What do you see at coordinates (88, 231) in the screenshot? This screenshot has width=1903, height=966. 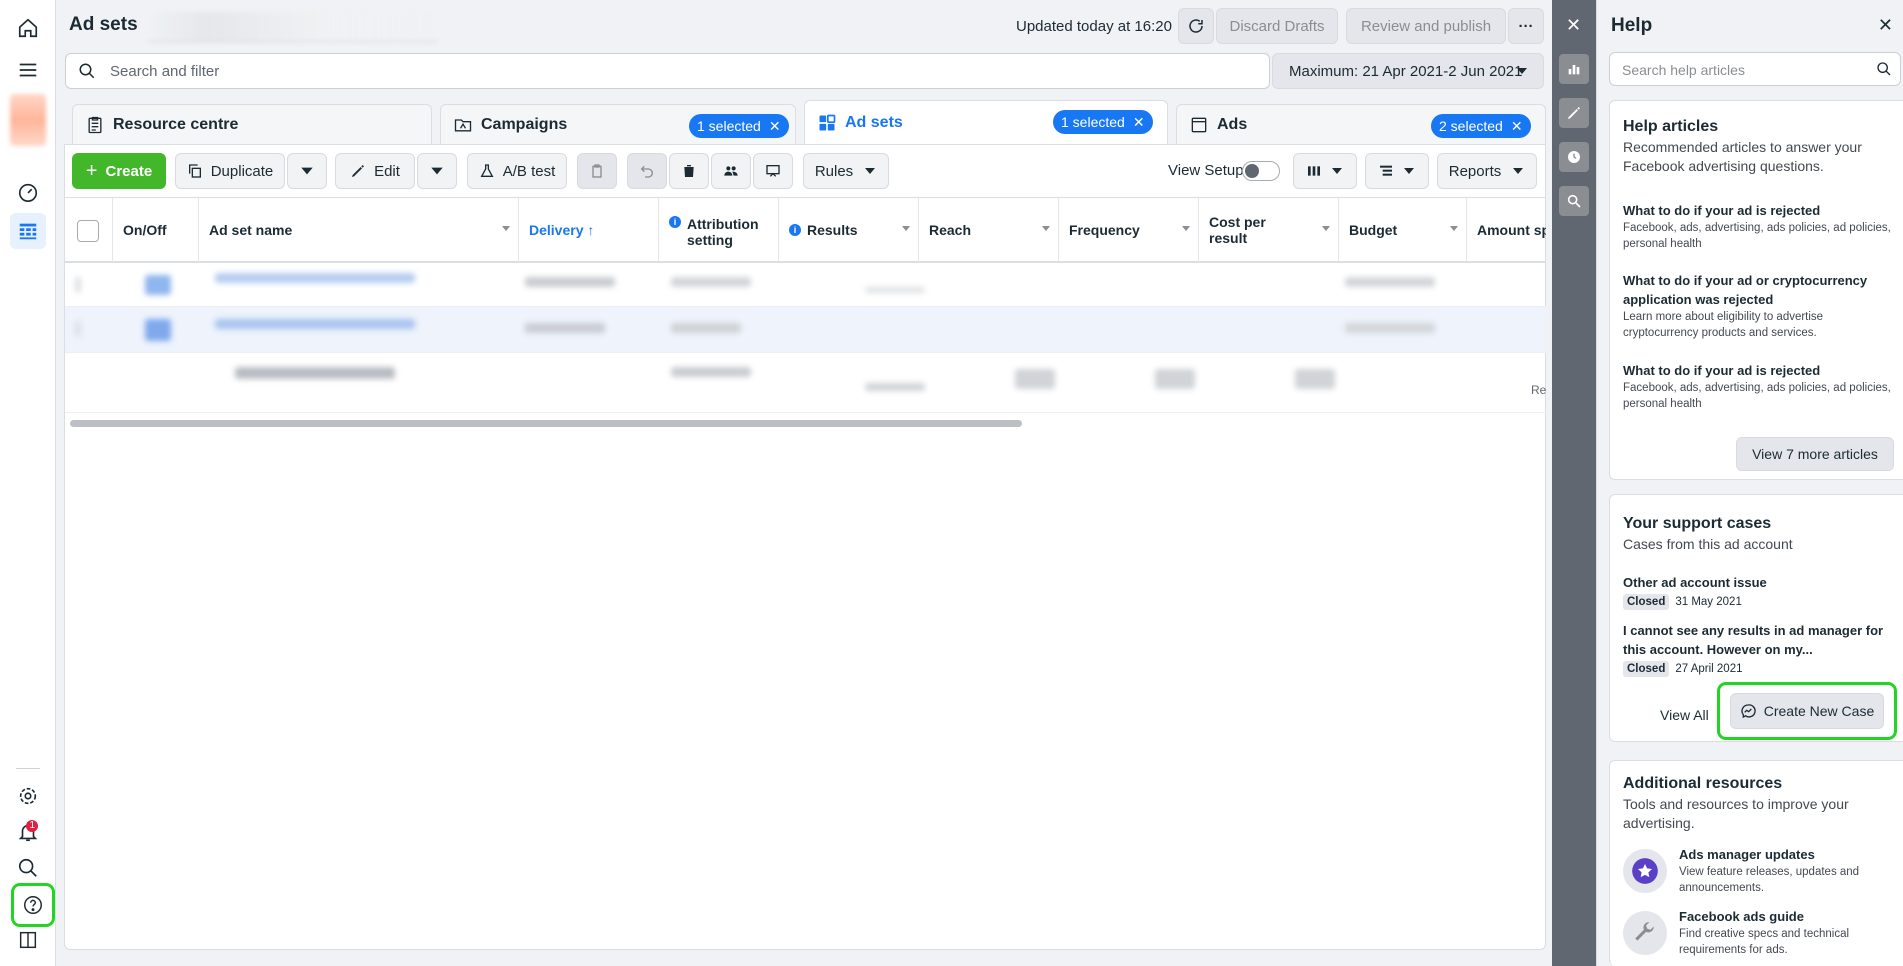 I see `select-all-checkbox` at bounding box center [88, 231].